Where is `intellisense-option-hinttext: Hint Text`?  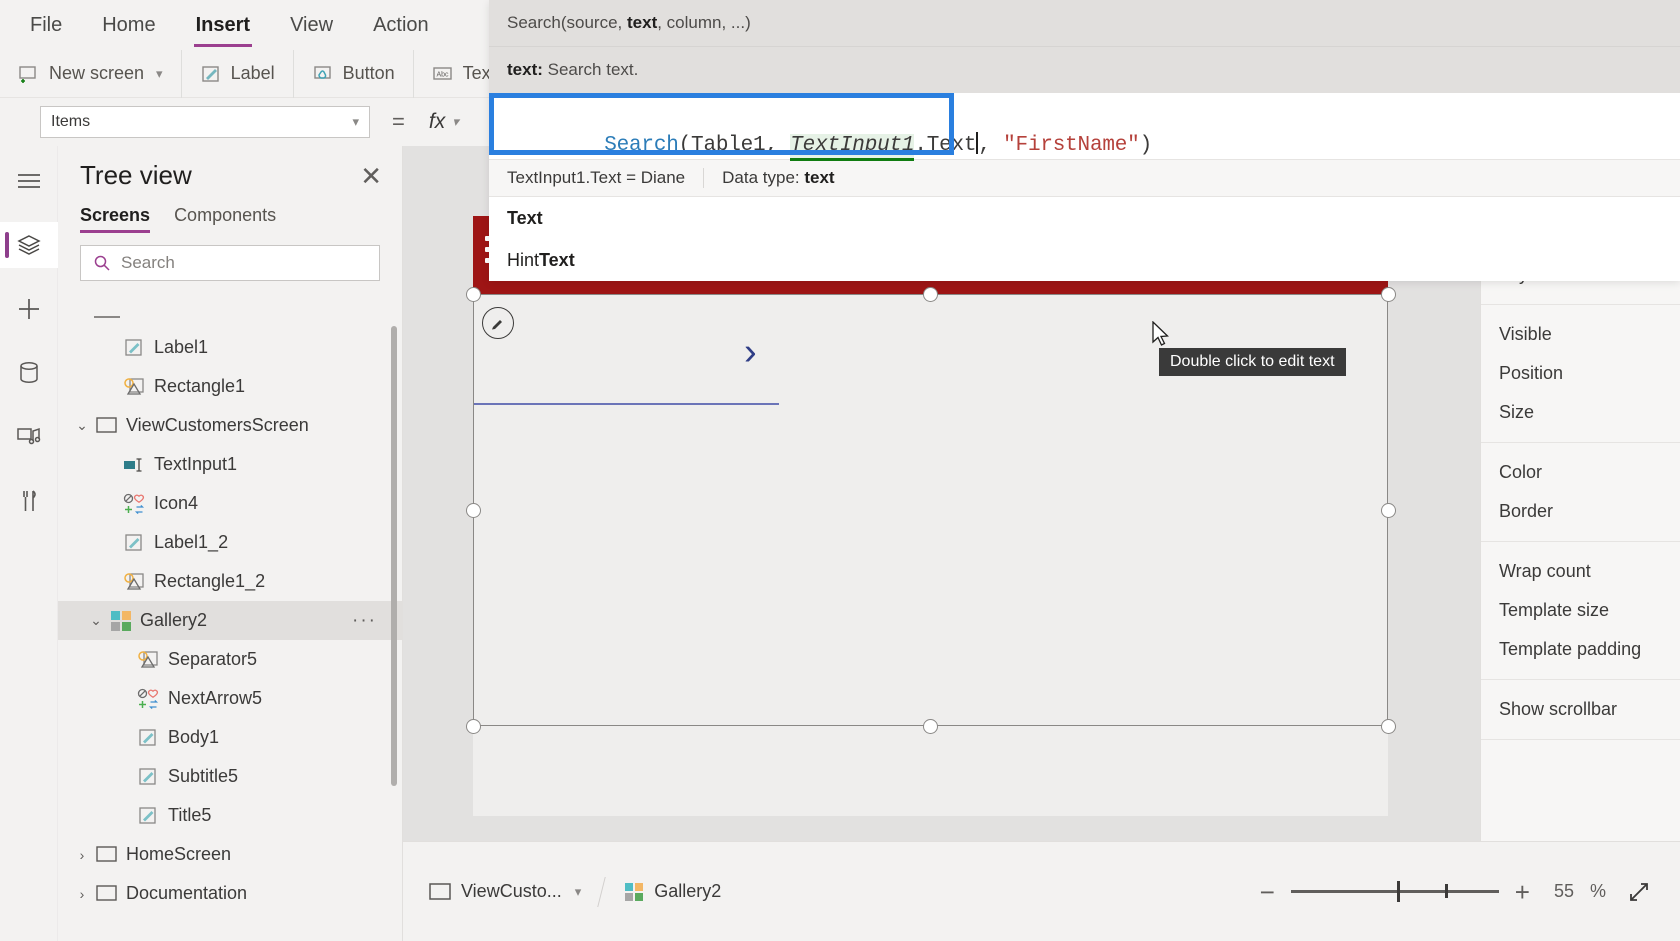 intellisense-option-hinttext: Hint Text is located at coordinates (1084, 260).